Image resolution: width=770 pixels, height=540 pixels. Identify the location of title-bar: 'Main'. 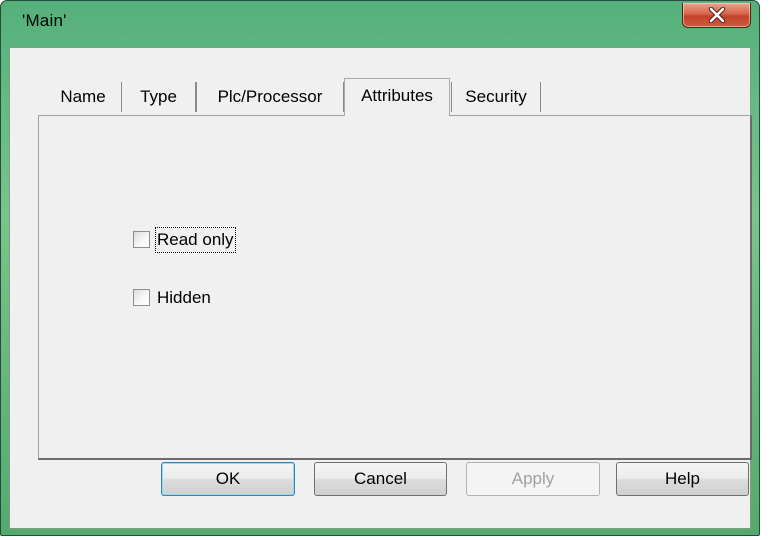
(380, 24).